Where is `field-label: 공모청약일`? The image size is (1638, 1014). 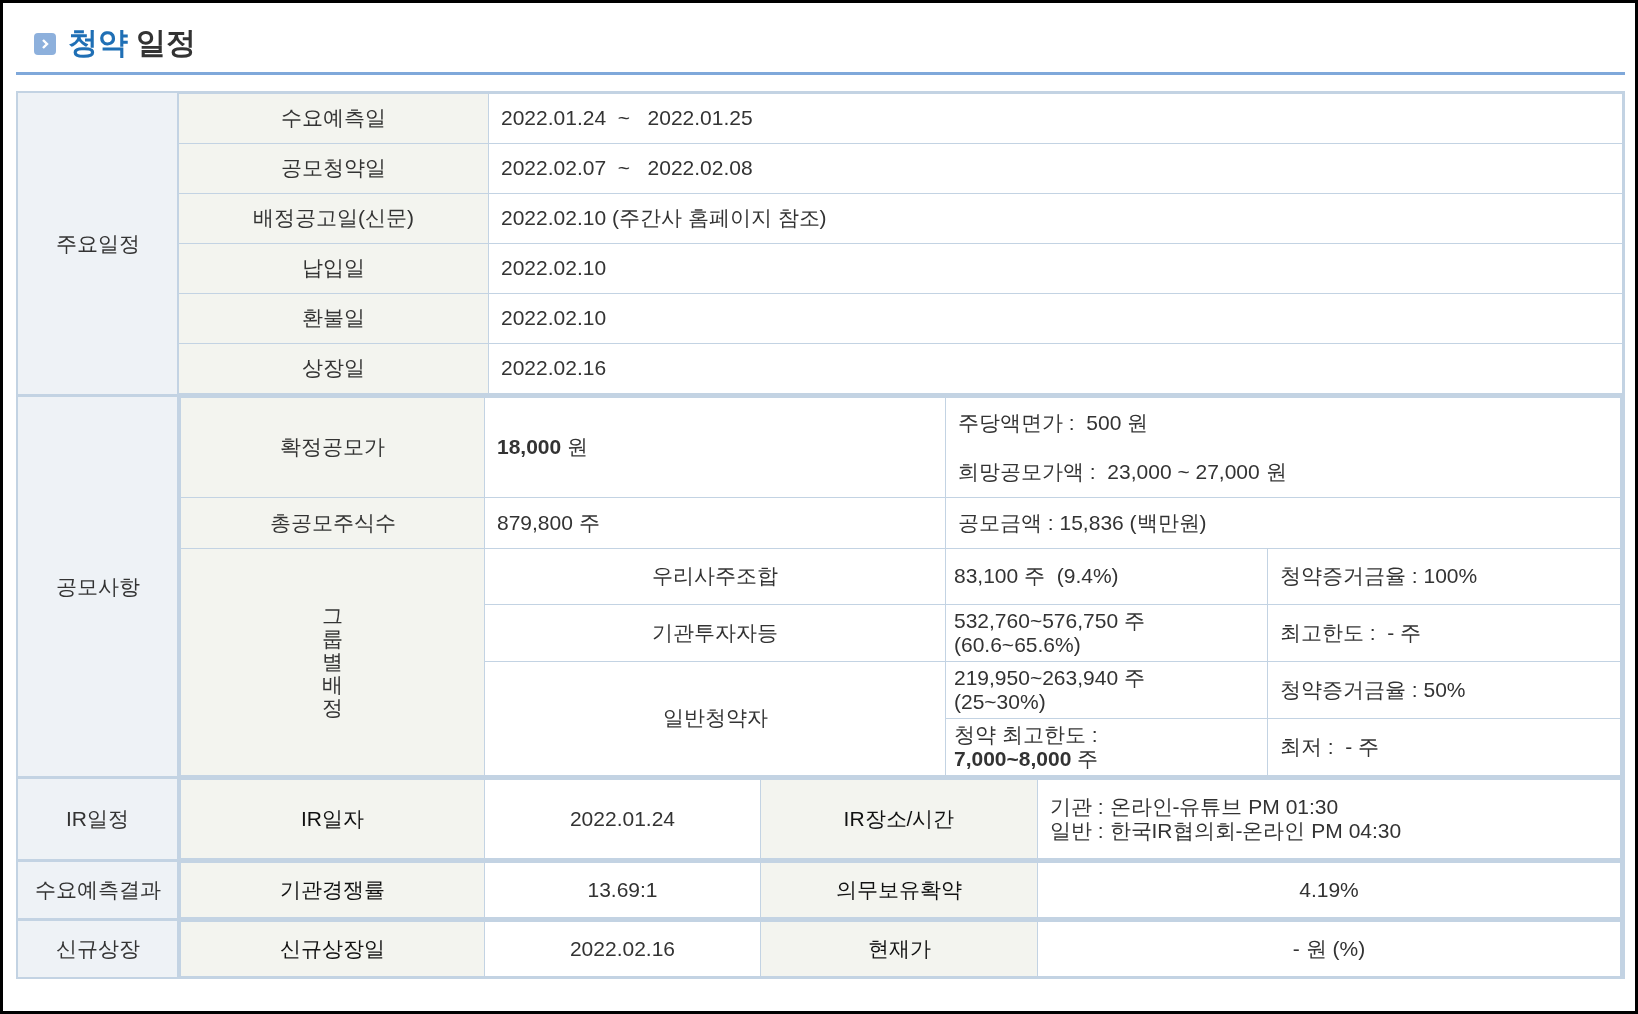
field-label: 공모청약일 is located at coordinates (333, 168).